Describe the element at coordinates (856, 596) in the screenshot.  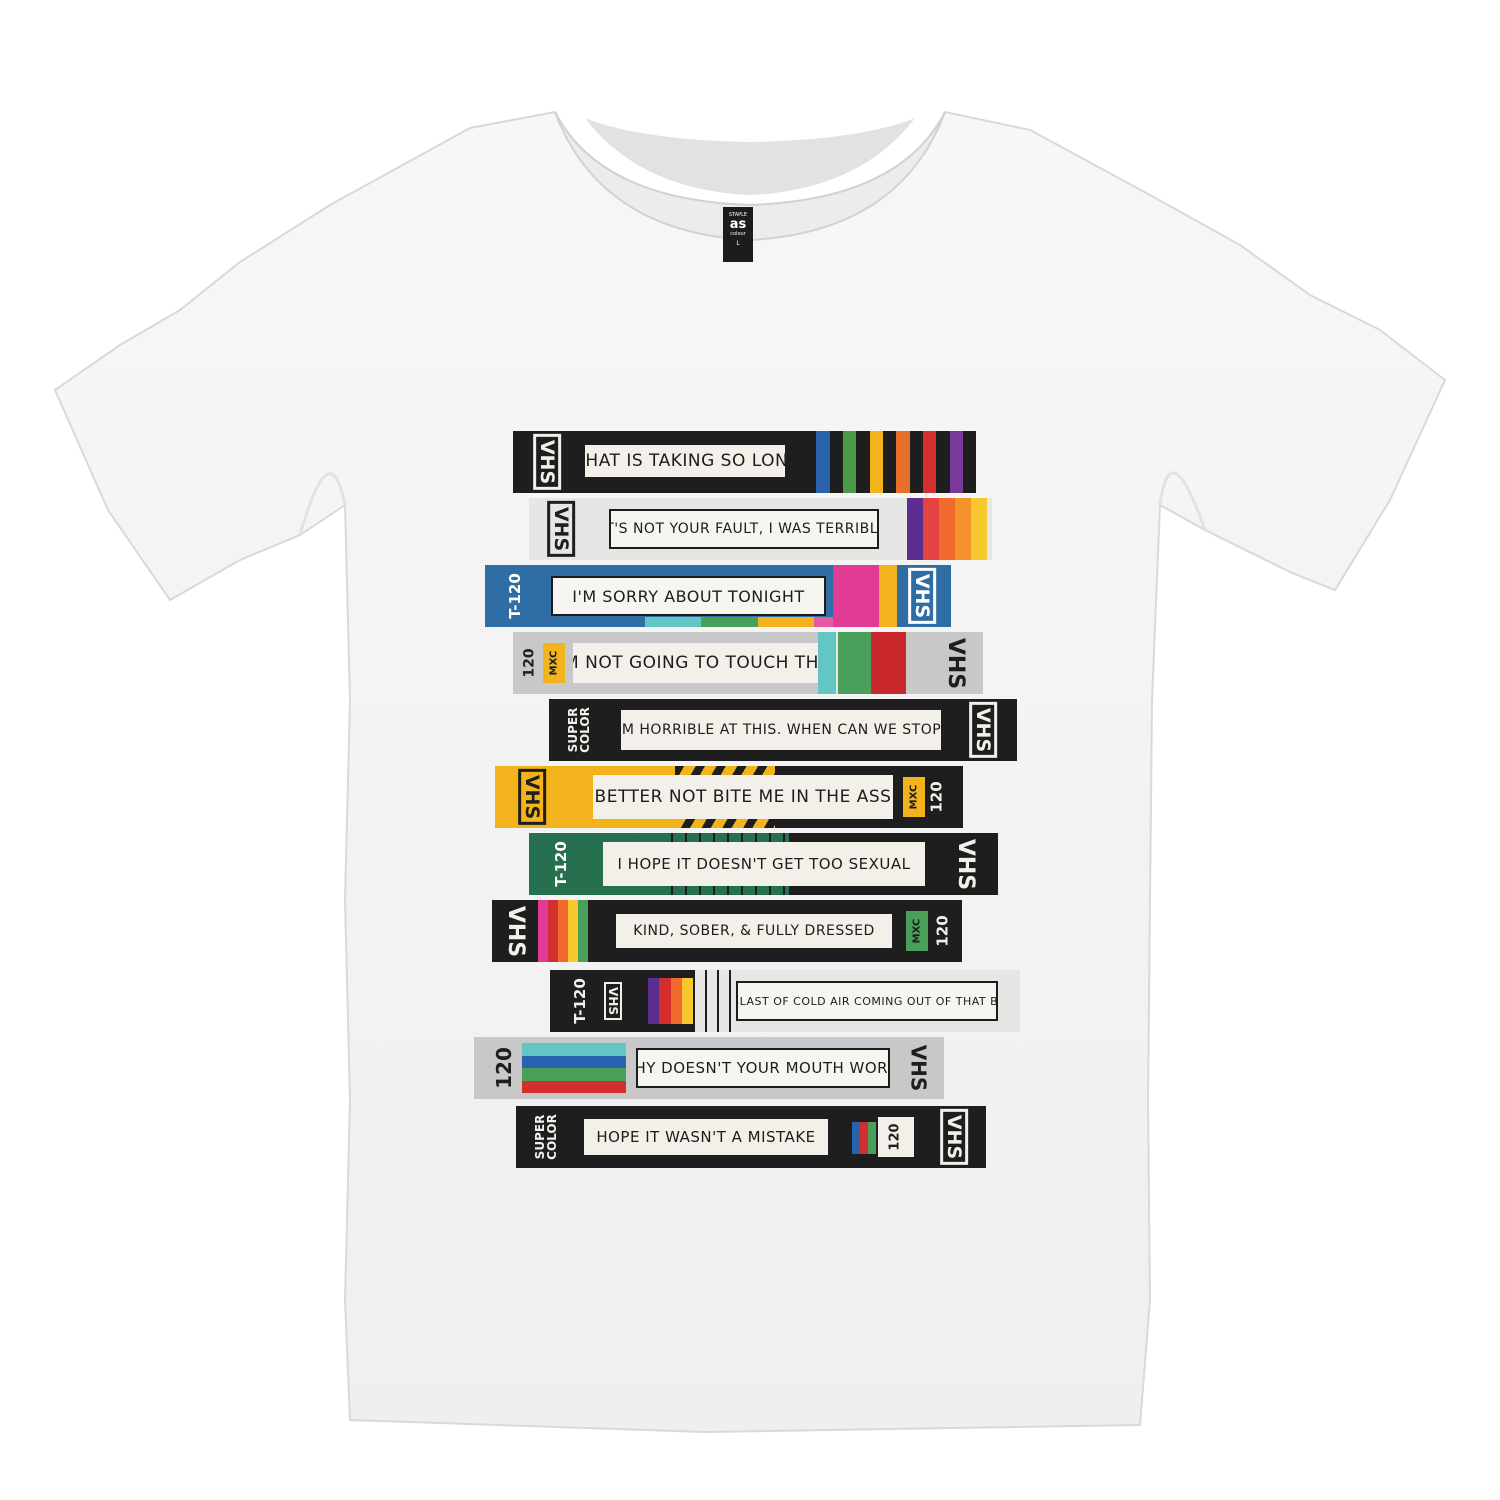
I see `stripe-pink` at that location.